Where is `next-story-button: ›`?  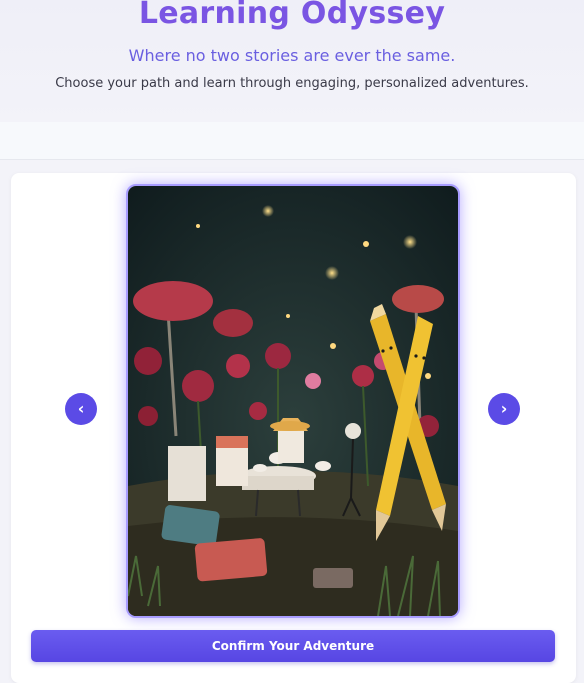
next-story-button: › is located at coordinates (504, 409).